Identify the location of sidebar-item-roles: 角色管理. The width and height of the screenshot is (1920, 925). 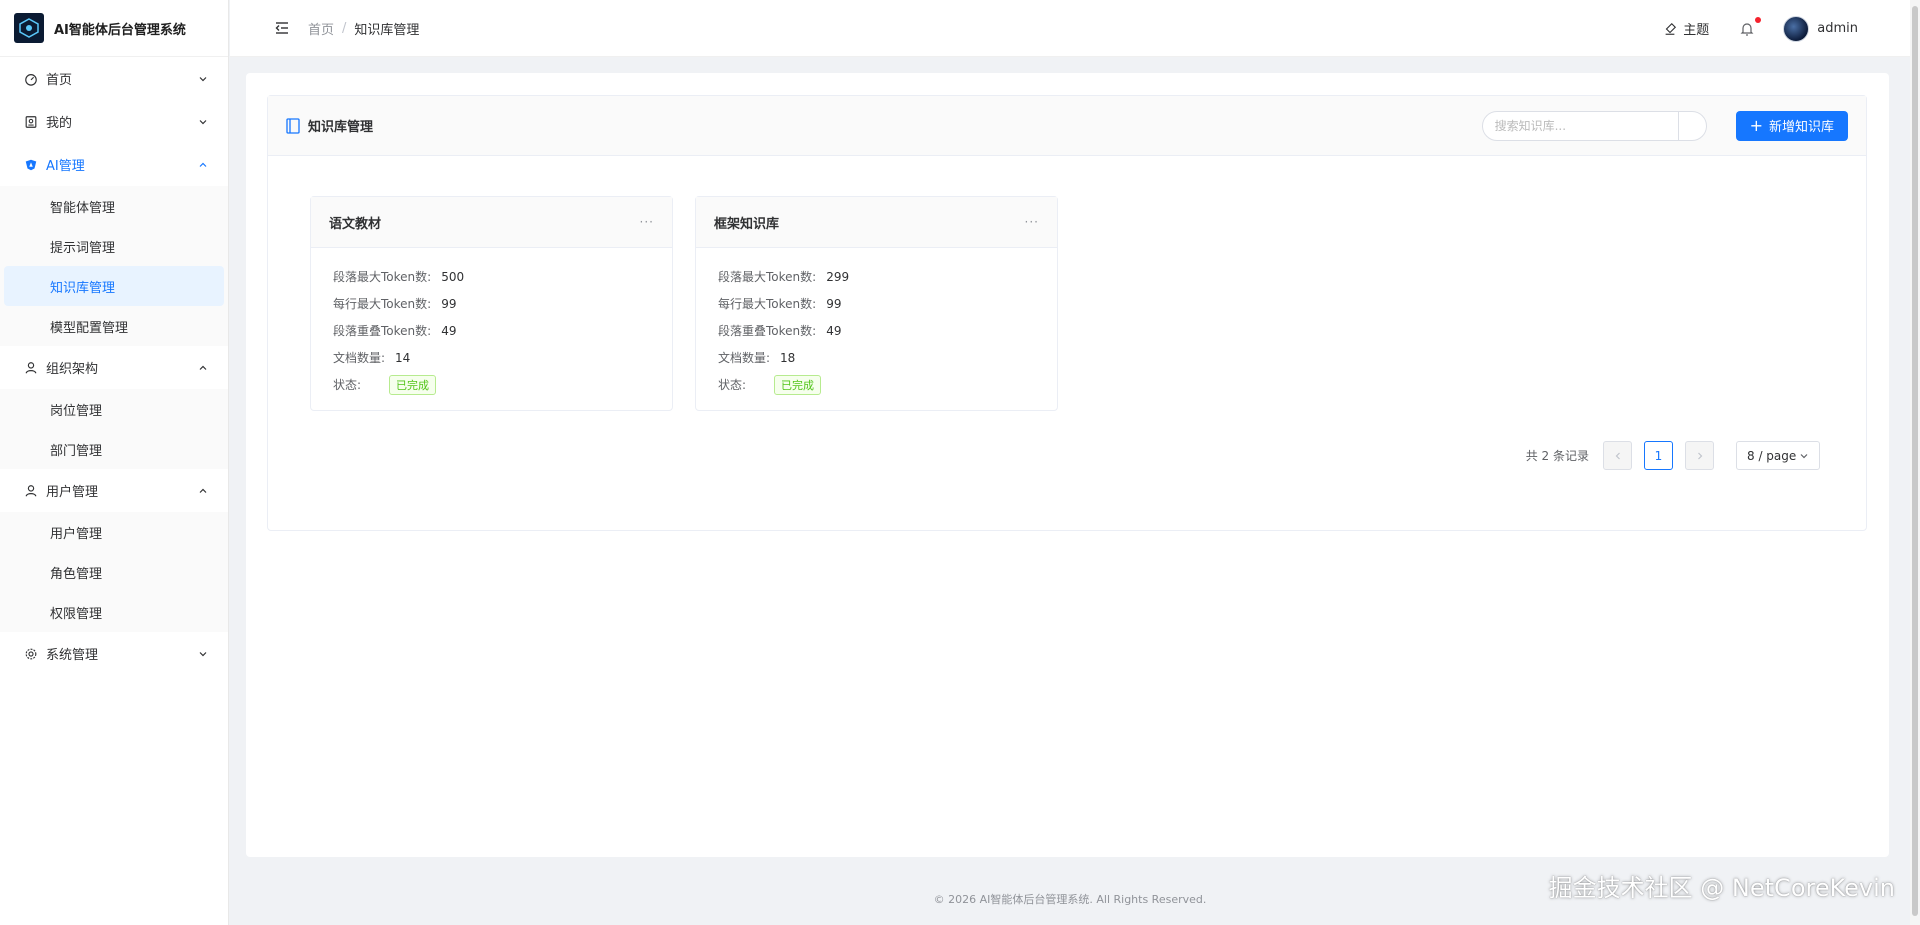
(114, 572).